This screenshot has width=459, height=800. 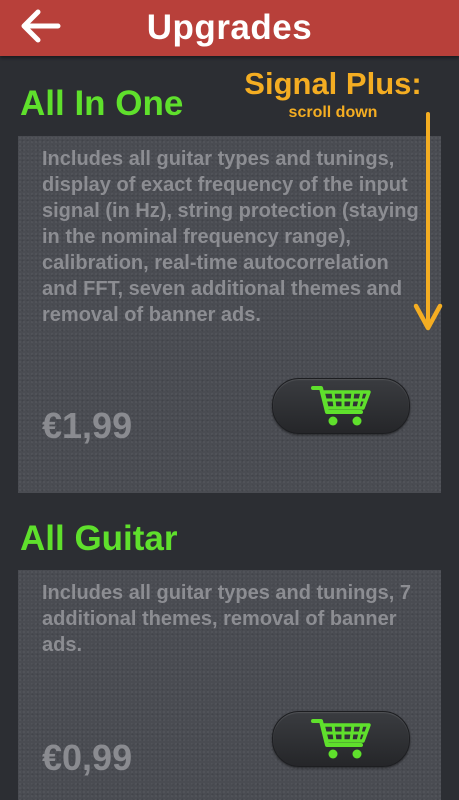 I want to click on product-title-all-in-one: All In One, so click(x=102, y=103).